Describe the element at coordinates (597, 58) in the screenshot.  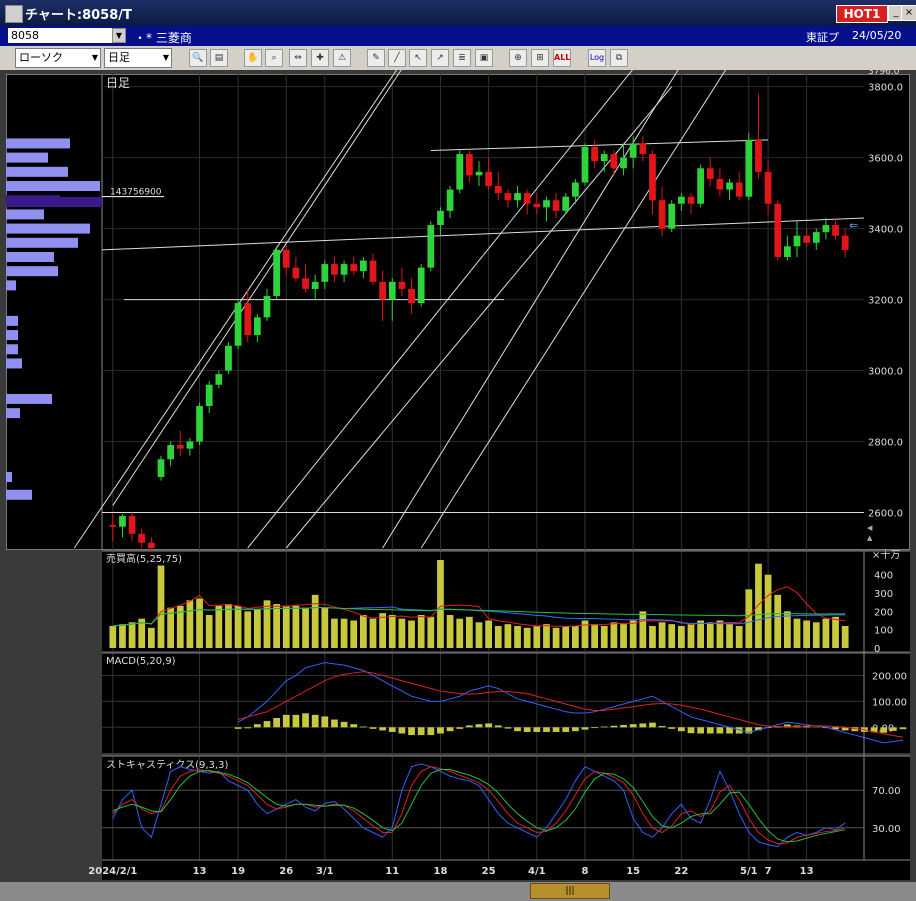
I see `log-icon: Log` at that location.